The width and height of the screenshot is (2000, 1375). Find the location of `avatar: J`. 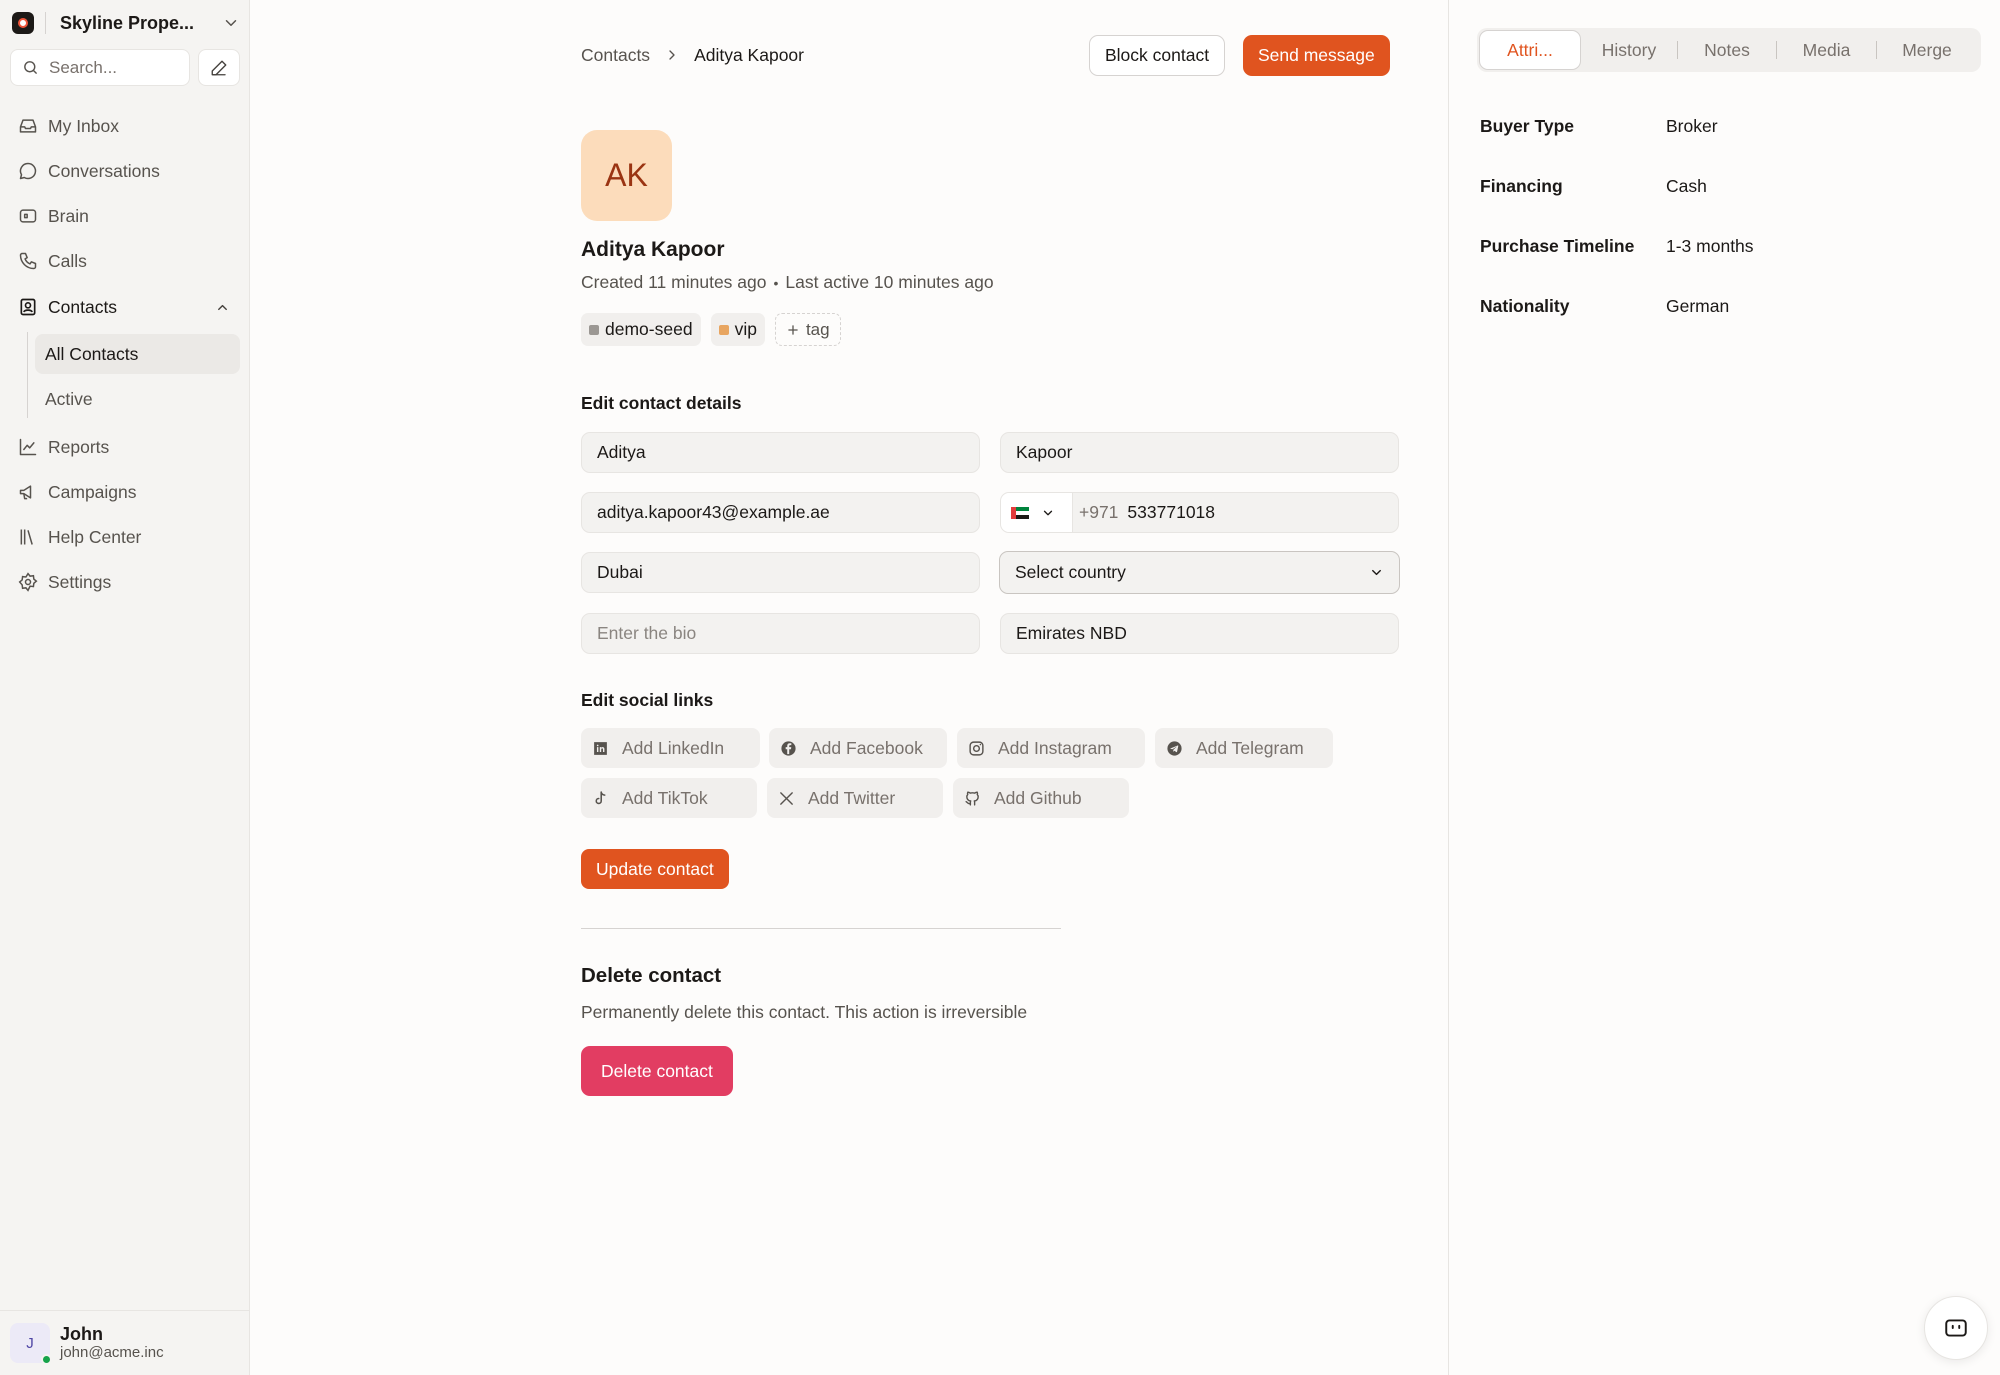

avatar: J is located at coordinates (31, 1344).